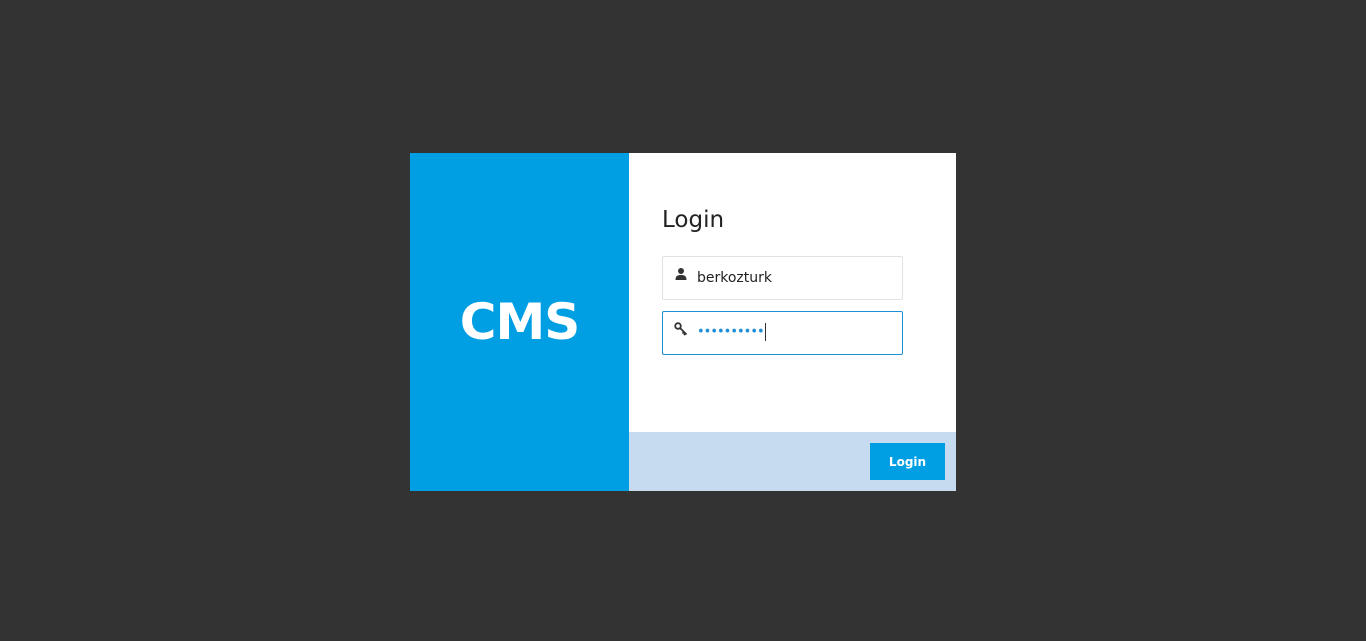  What do you see at coordinates (734, 278) in the screenshot?
I see `username-value: berkozturk` at bounding box center [734, 278].